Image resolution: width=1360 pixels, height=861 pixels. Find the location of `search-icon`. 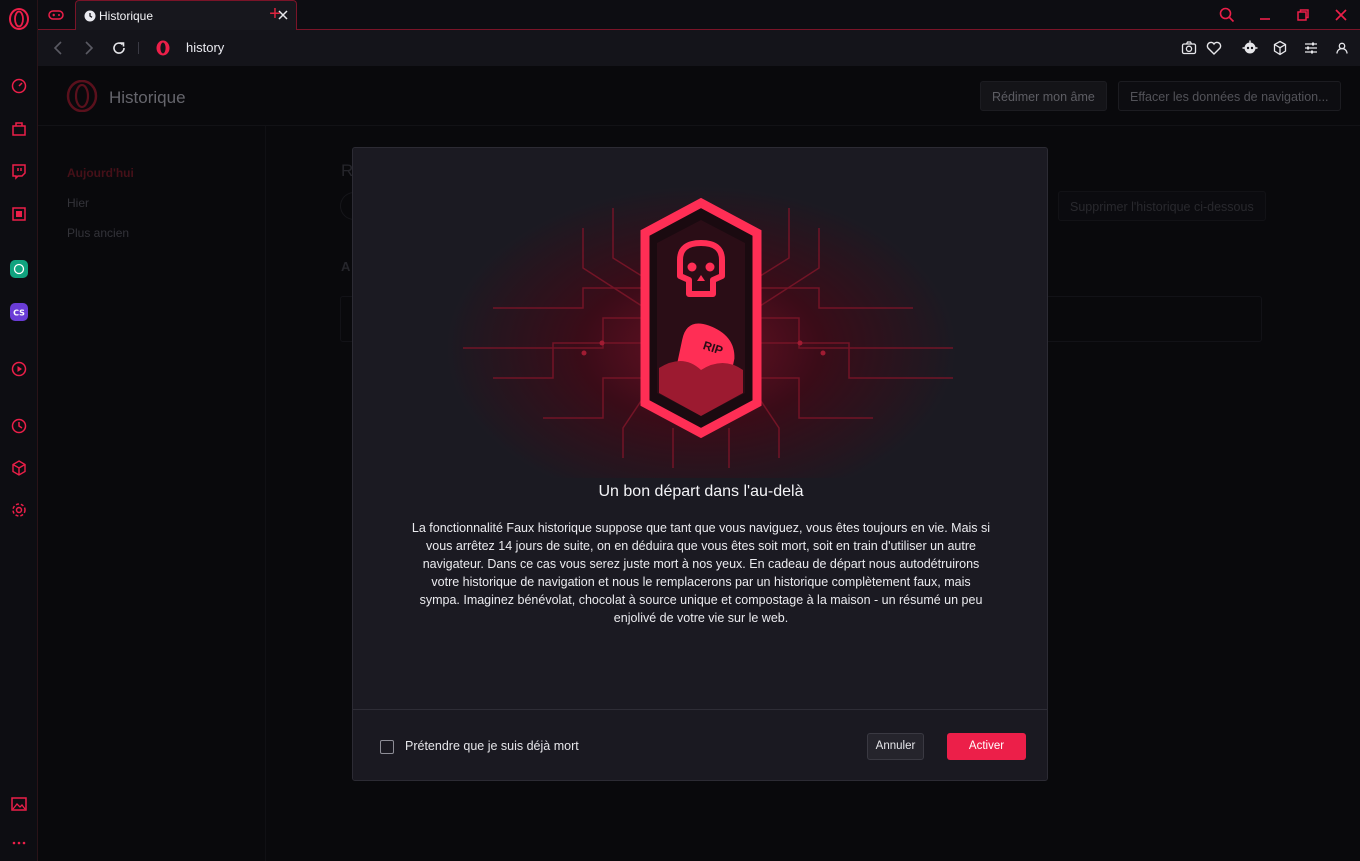

search-icon is located at coordinates (1227, 15).